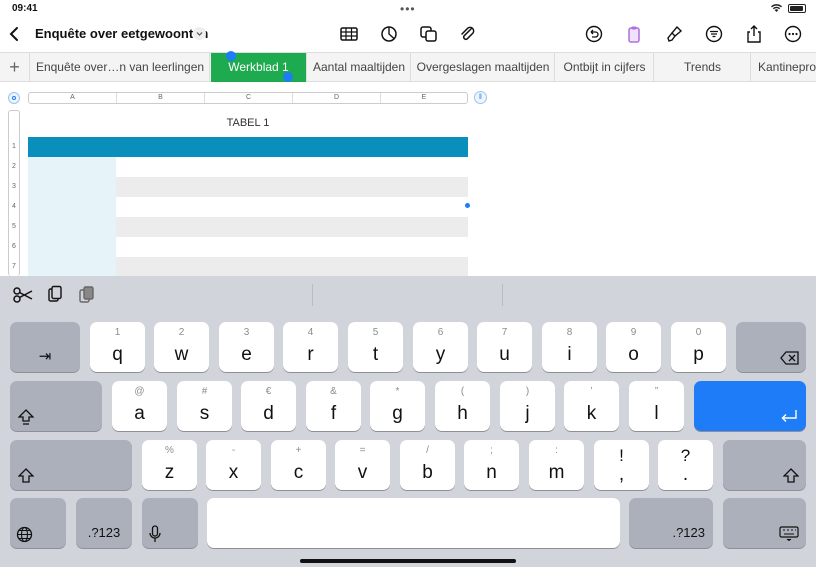 This screenshot has width=816, height=567. I want to click on format-button, so click(674, 34).